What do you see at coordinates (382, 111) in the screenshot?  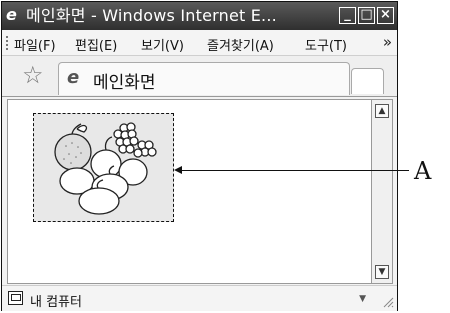 I see `scroll-up-button: ▲` at bounding box center [382, 111].